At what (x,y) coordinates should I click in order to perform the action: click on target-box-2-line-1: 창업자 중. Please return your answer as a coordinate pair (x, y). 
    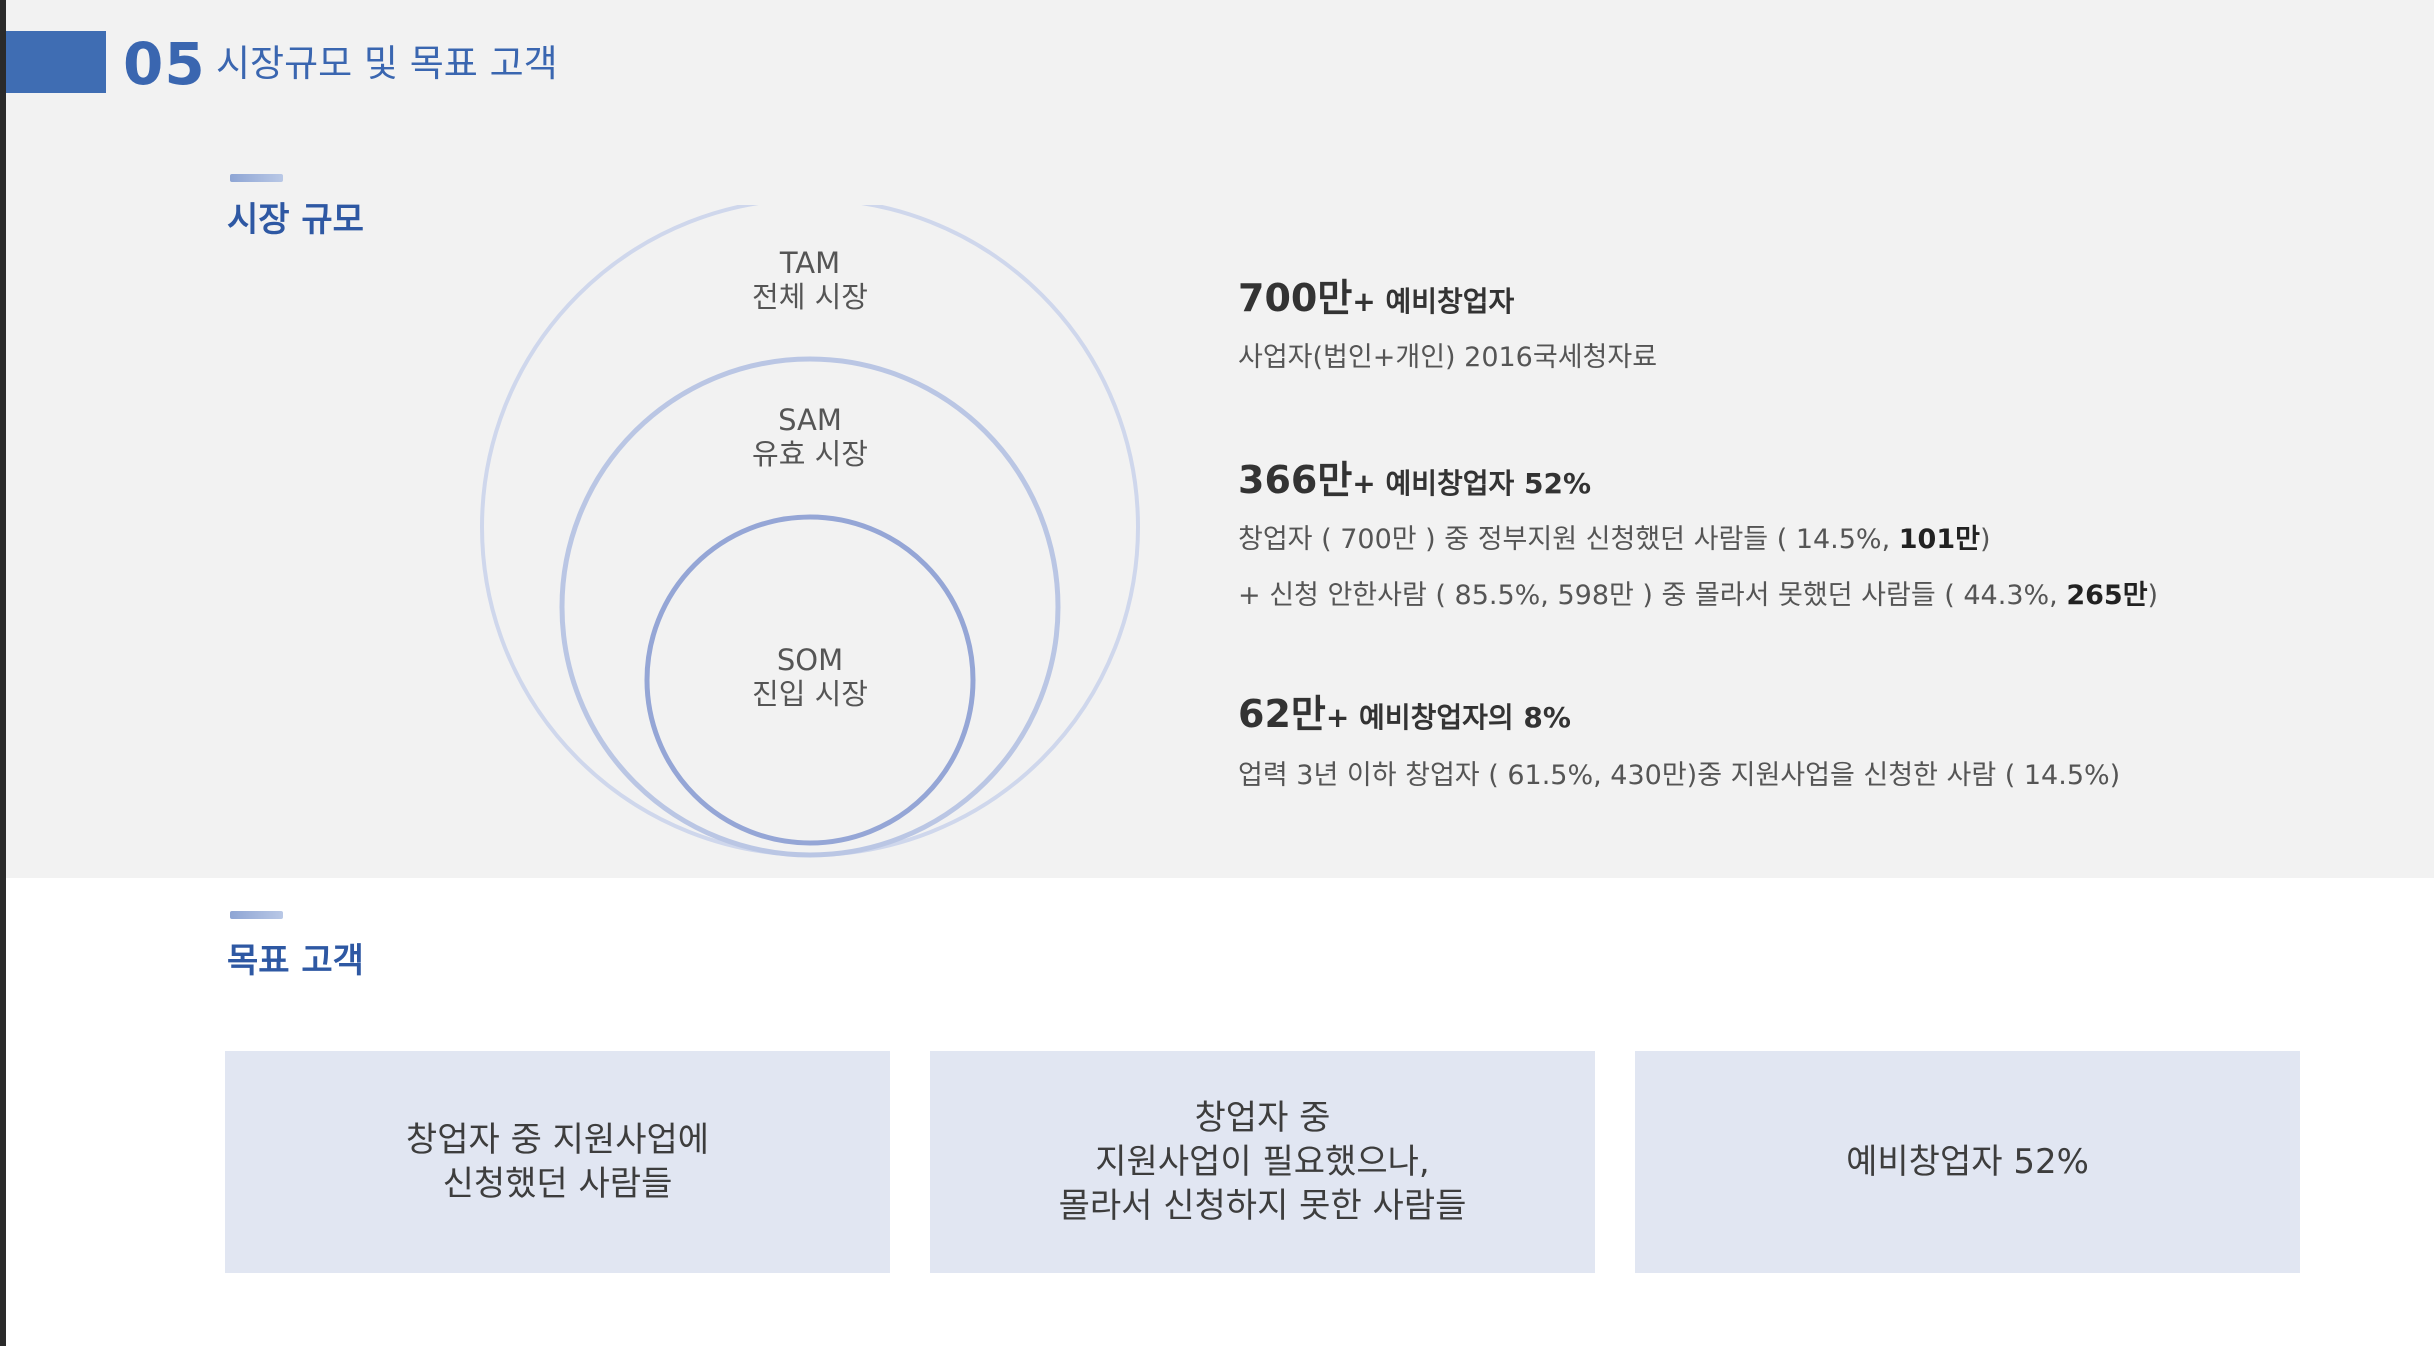
    Looking at the image, I should click on (1262, 1118).